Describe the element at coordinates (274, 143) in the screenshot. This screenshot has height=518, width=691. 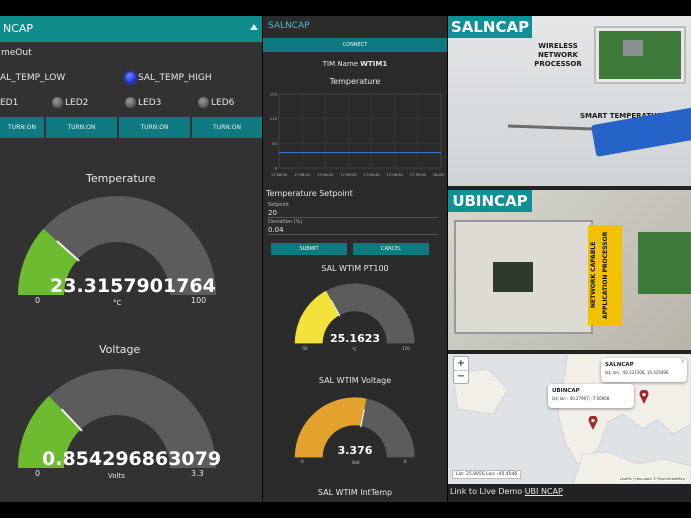
I see `chart-y-tick-label: 55` at that location.